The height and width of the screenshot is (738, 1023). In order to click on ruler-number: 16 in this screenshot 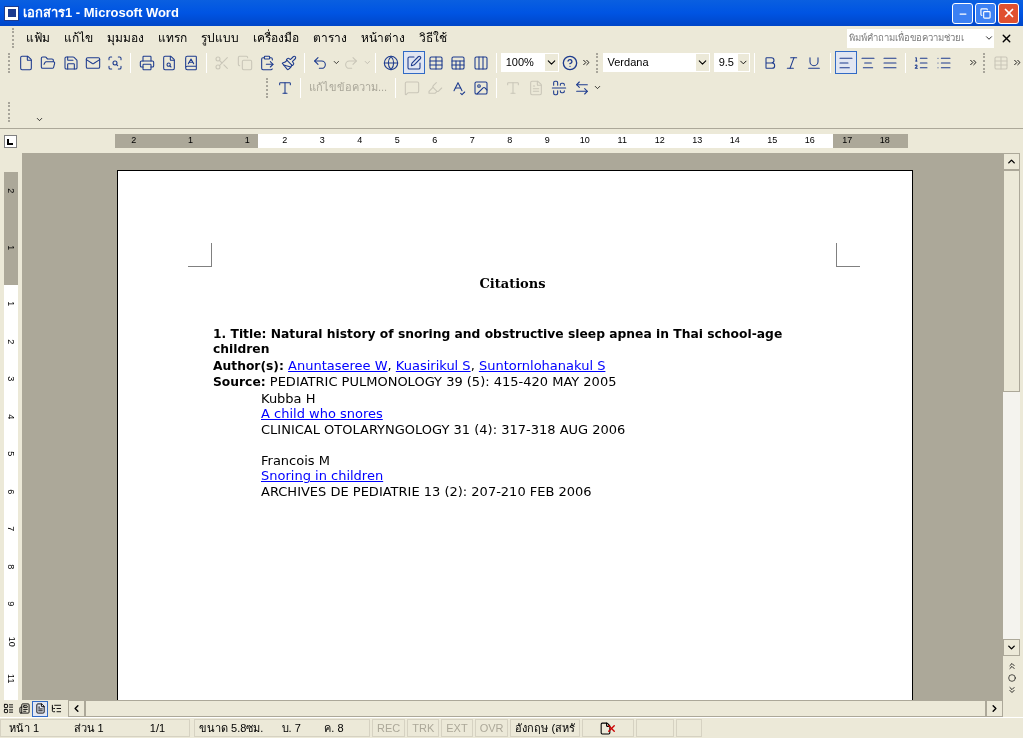, I will do `click(809, 141)`.